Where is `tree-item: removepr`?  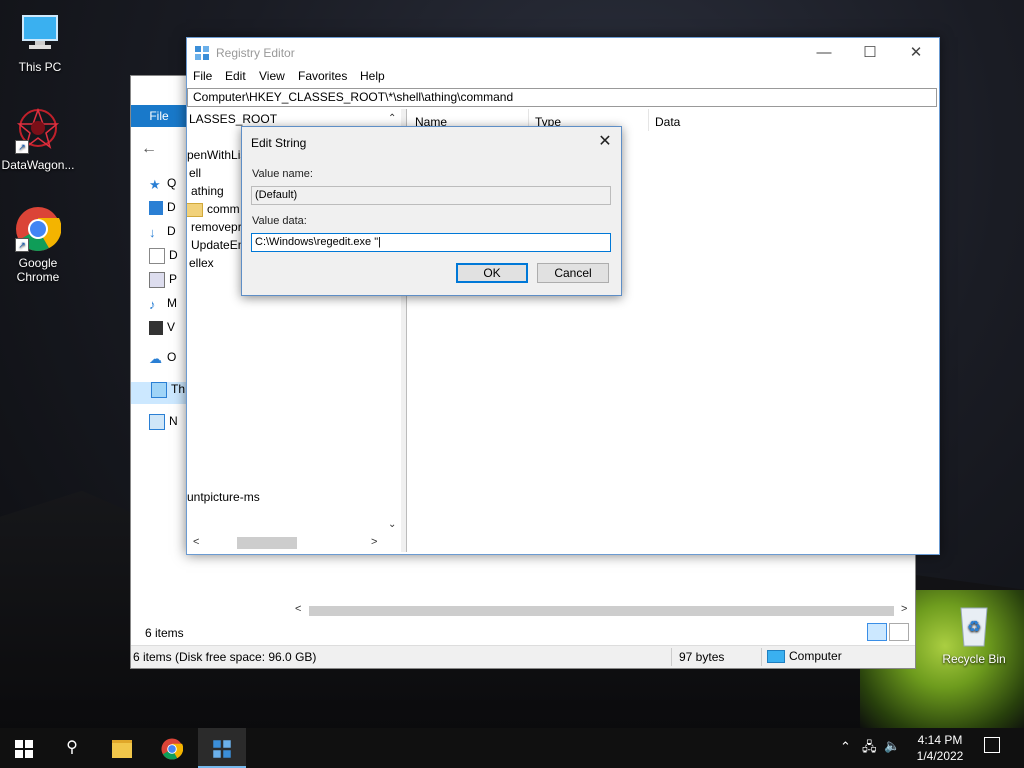 tree-item: removepr is located at coordinates (216, 227).